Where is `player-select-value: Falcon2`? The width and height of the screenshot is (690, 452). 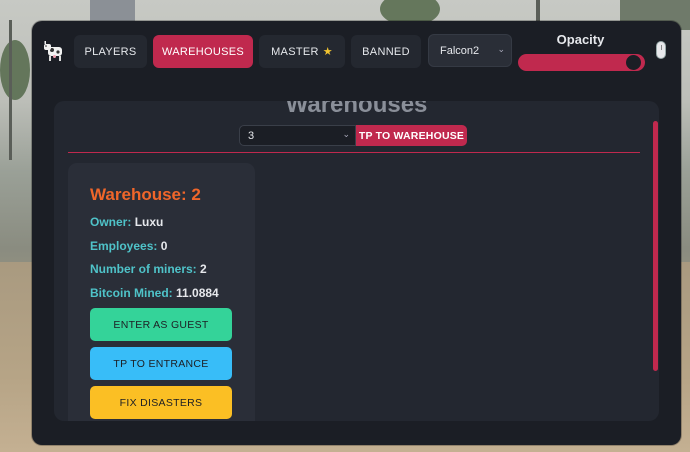
player-select-value: Falcon2 is located at coordinates (460, 50).